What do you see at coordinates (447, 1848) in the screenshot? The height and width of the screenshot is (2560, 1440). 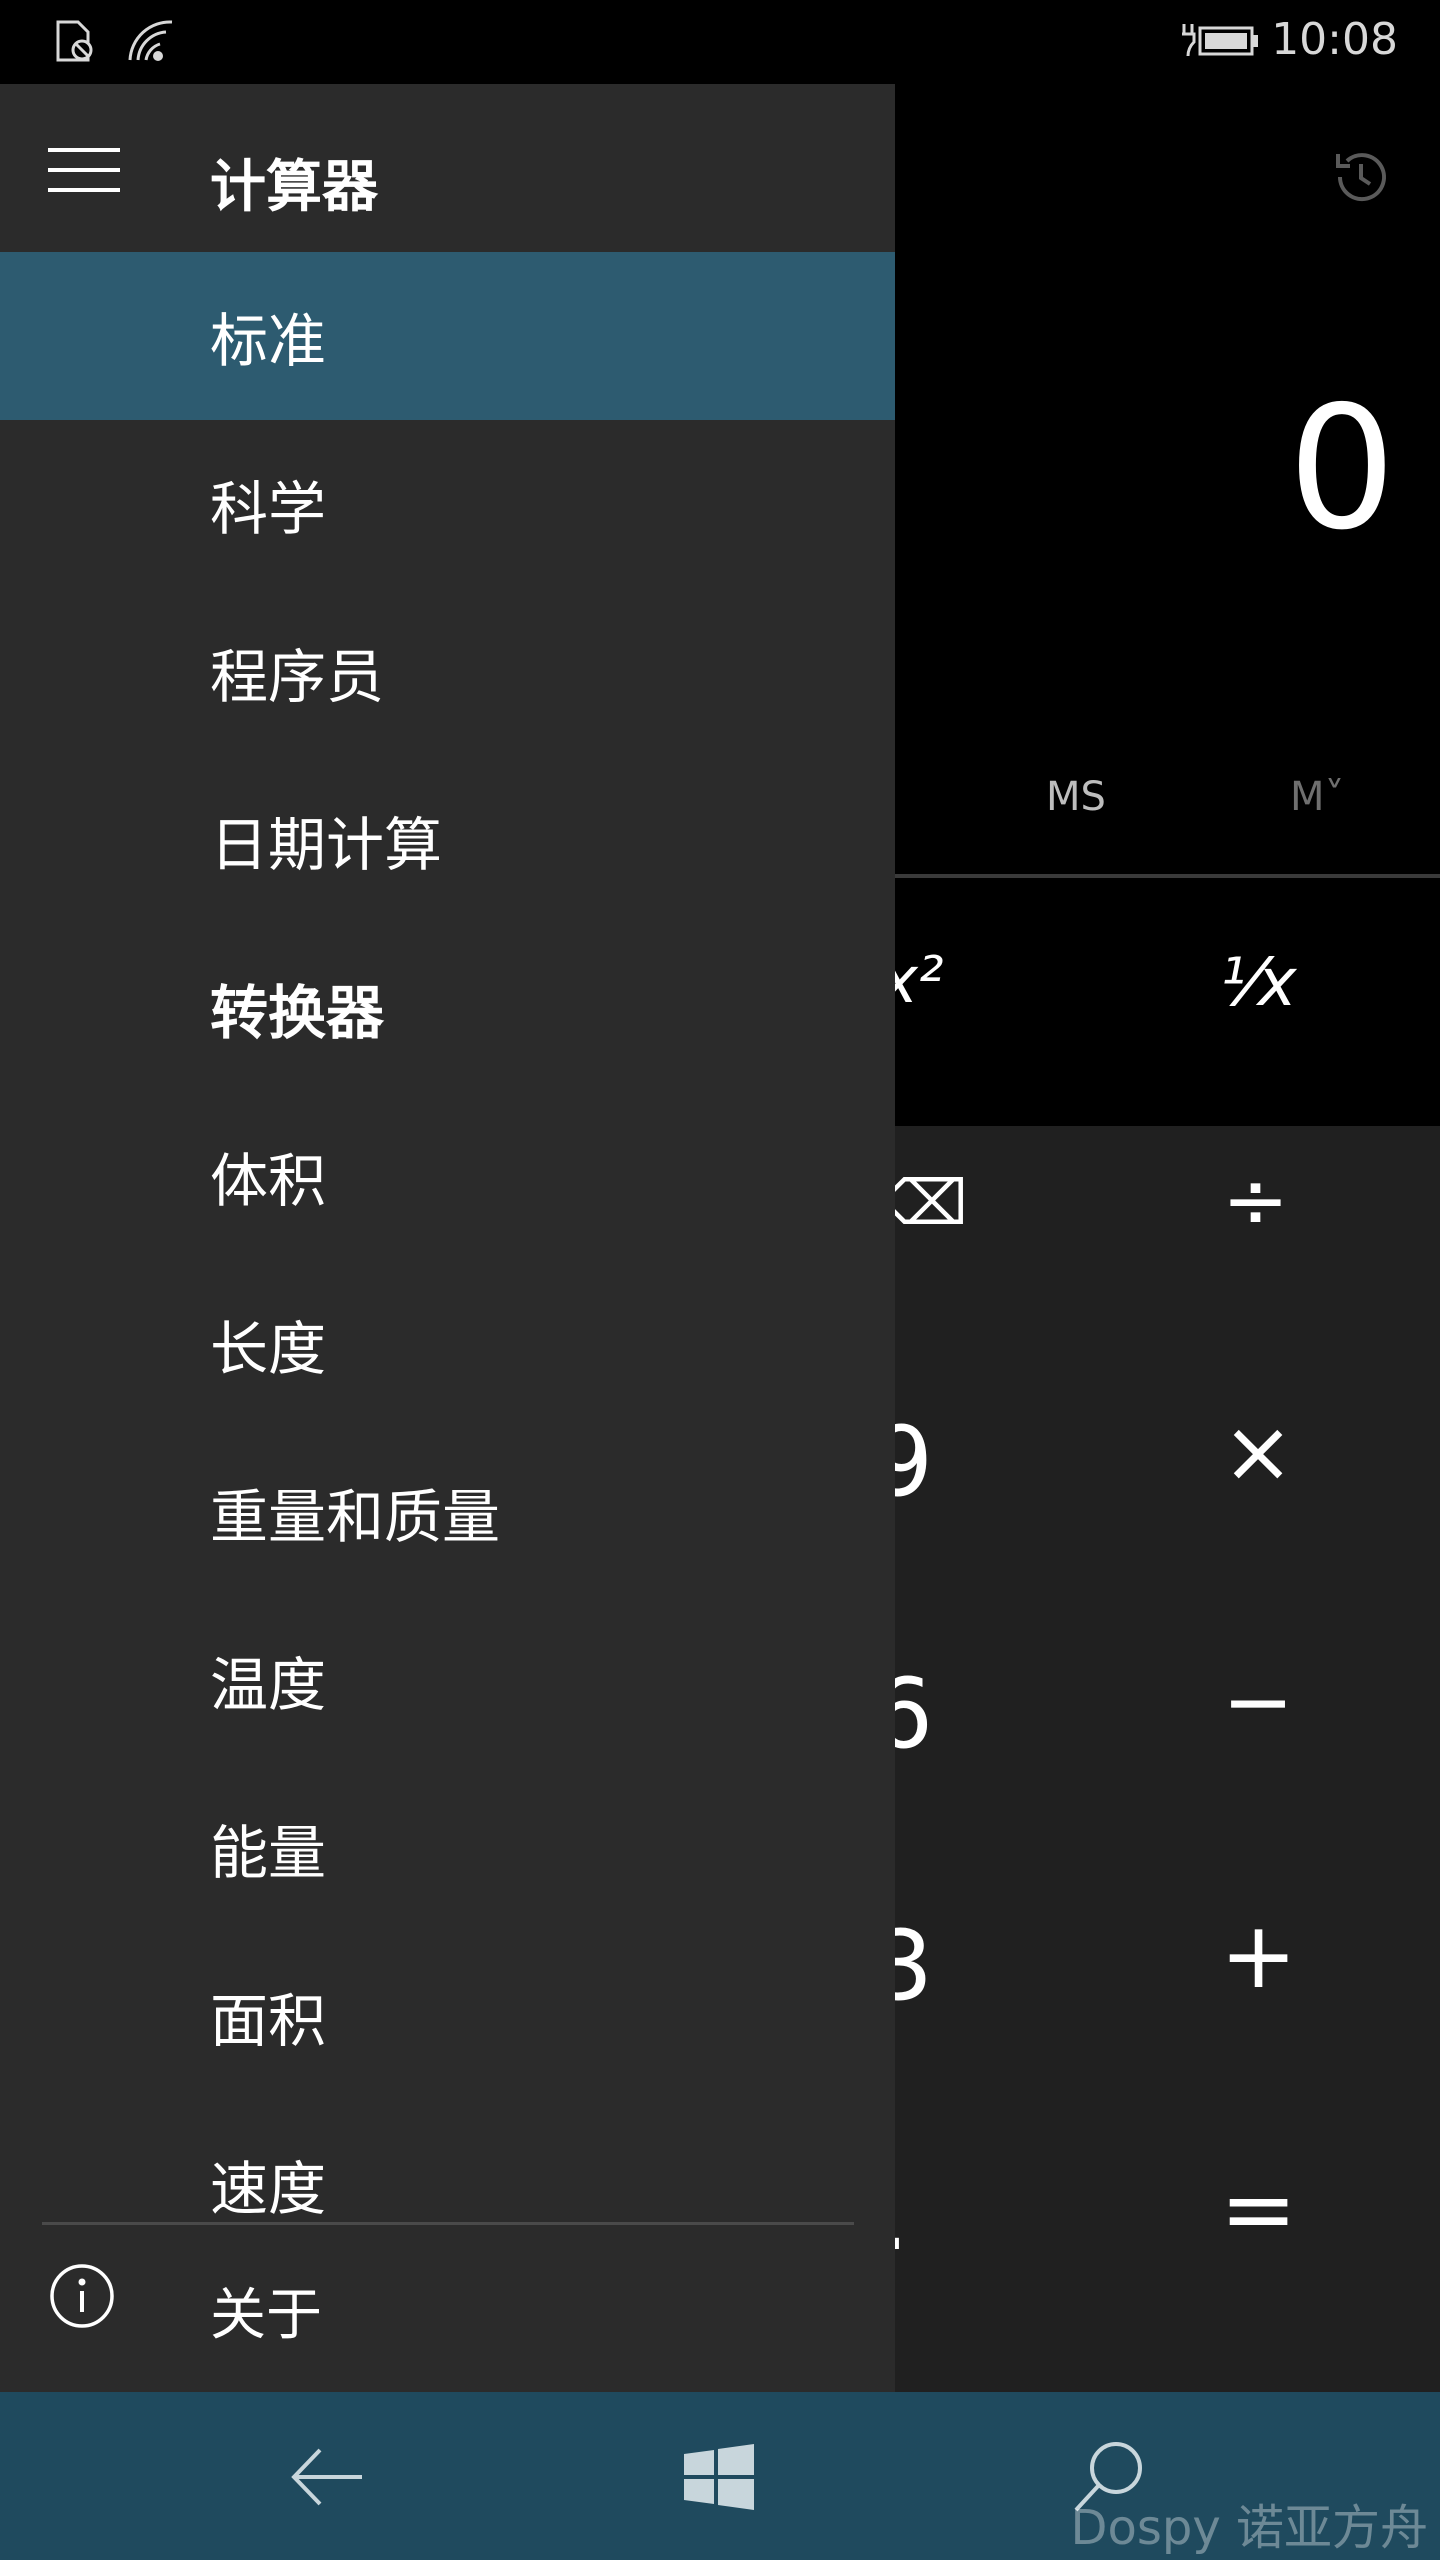 I see `menu-item-energy: 能量` at bounding box center [447, 1848].